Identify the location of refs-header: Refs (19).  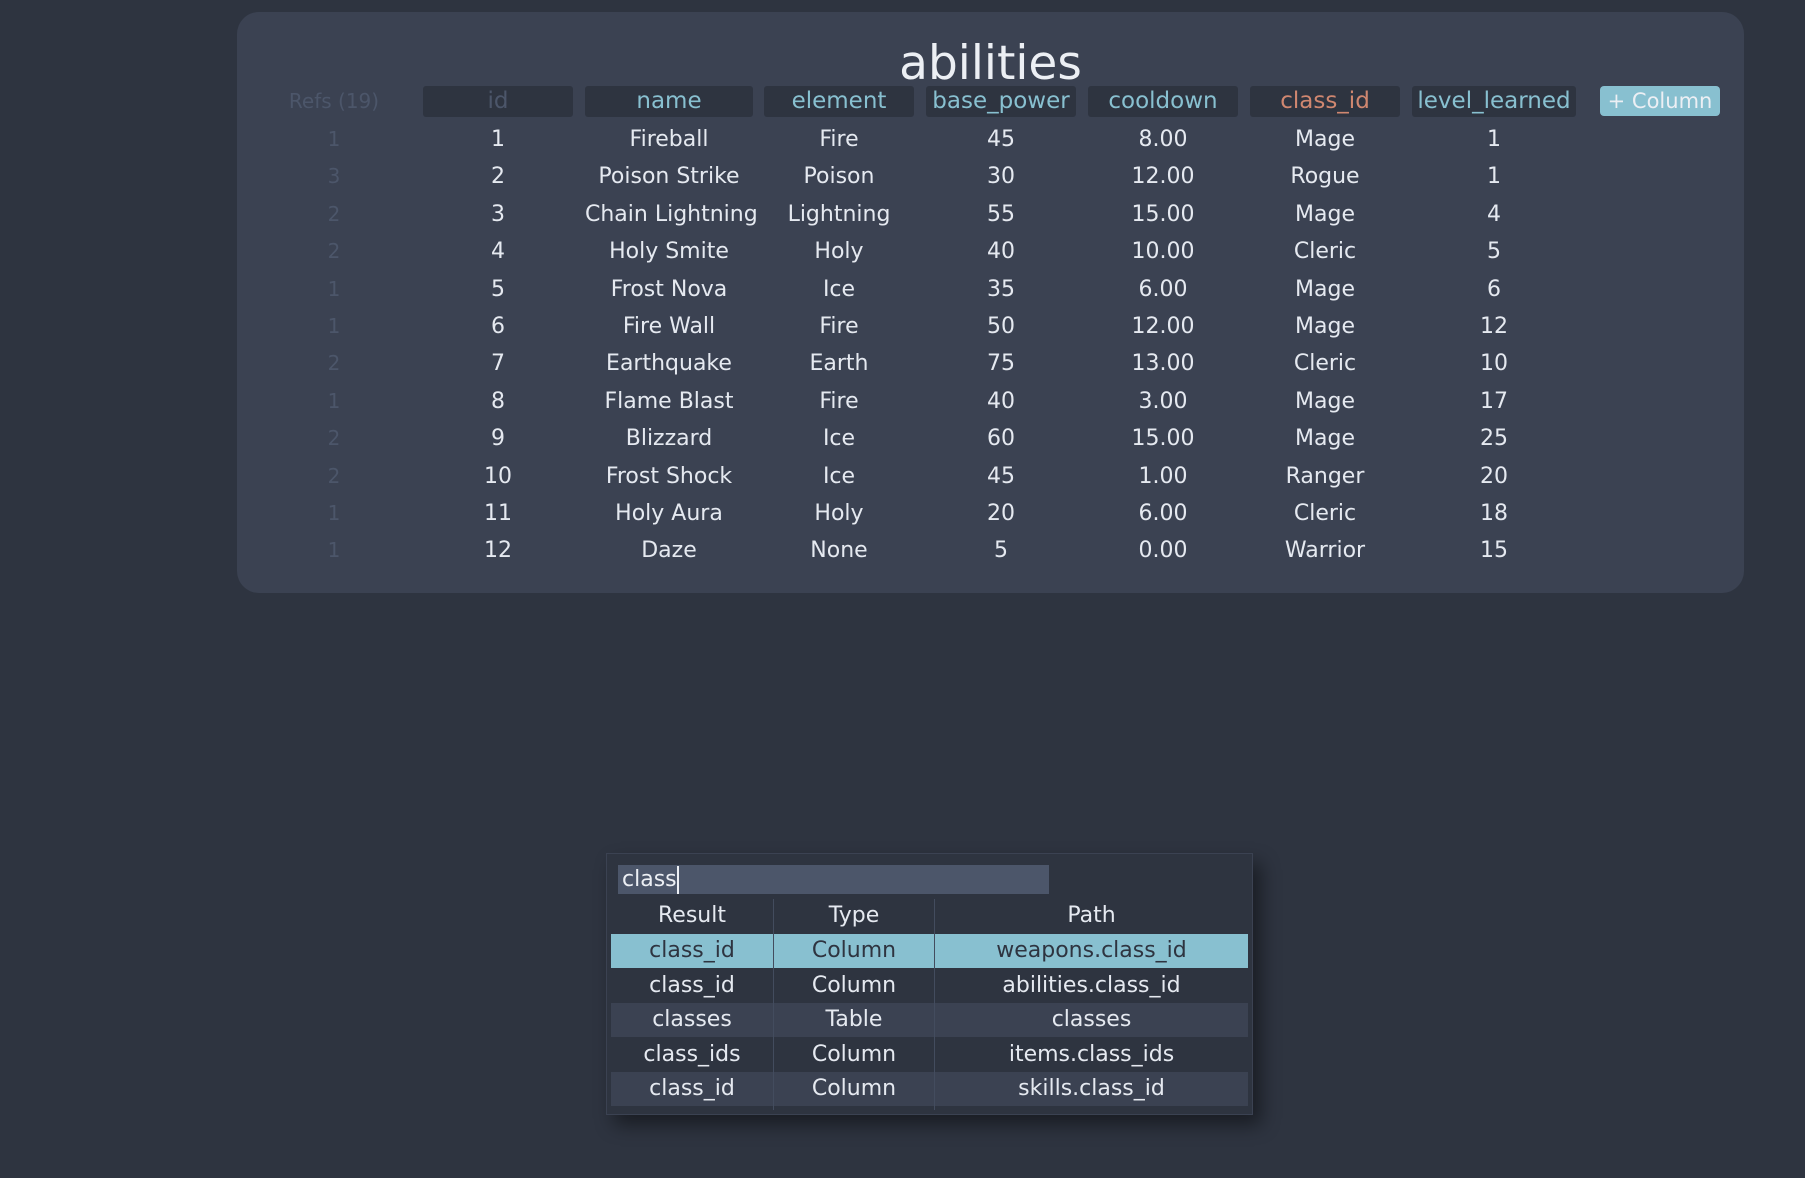
(334, 101).